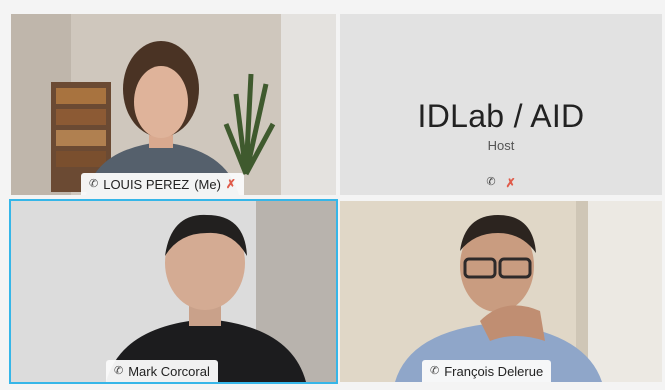 This screenshot has width=665, height=390. I want to click on participant-name: François Delerue, so click(494, 371).